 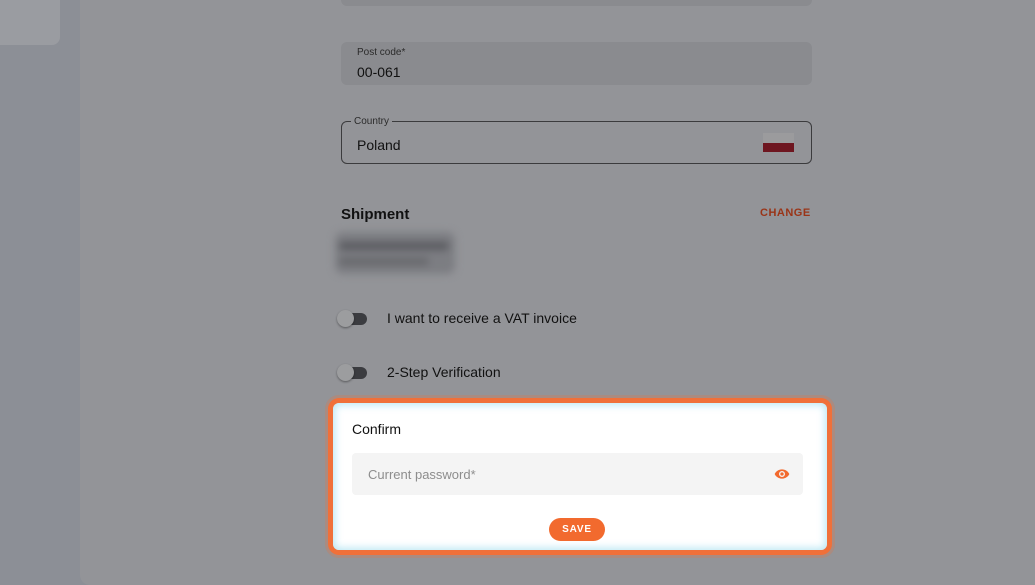 I want to click on post-code-value: 00-061, so click(x=379, y=72).